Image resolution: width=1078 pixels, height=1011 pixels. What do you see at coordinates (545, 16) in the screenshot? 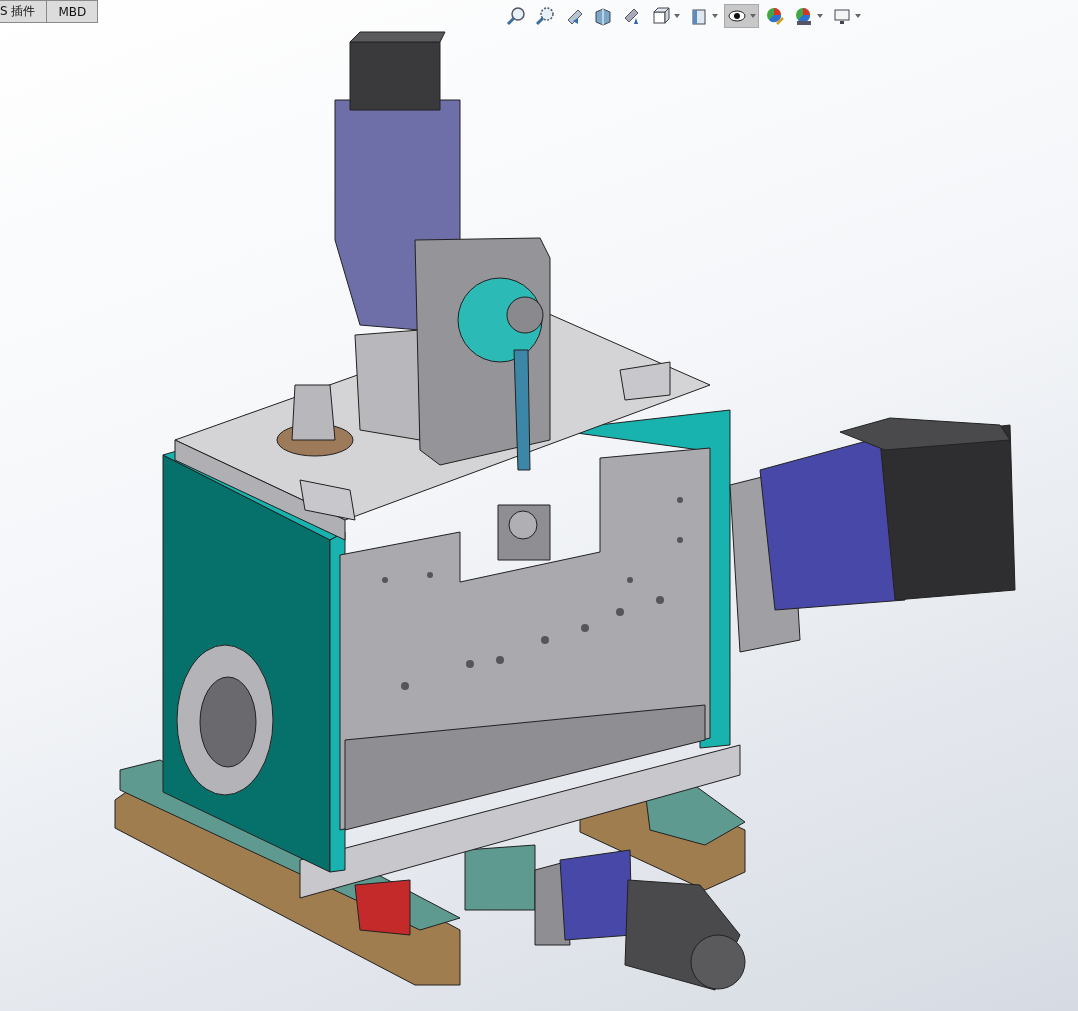
I see `zoom-area-icon` at bounding box center [545, 16].